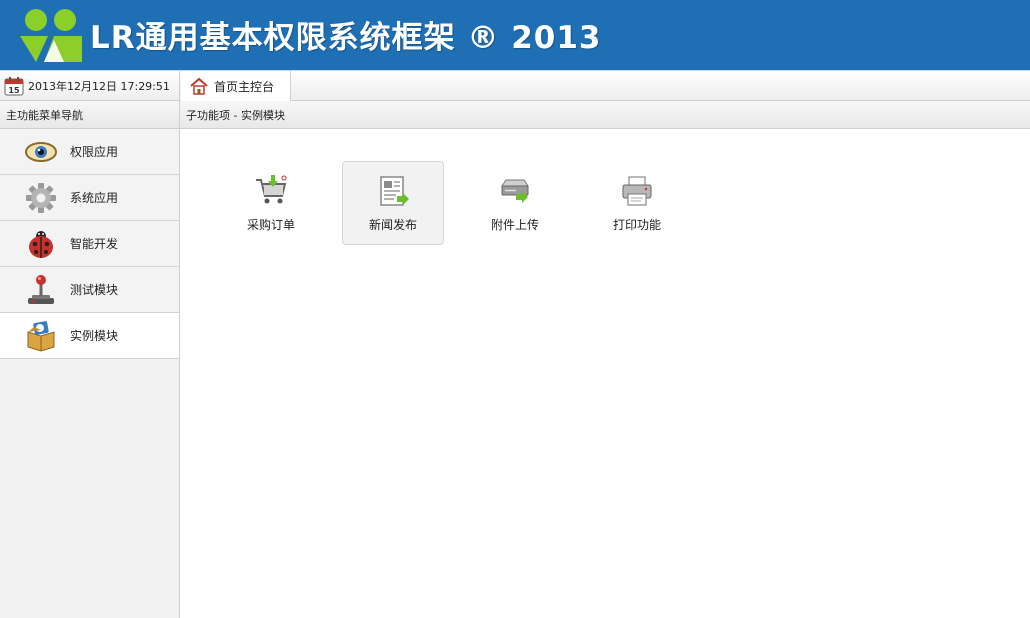 This screenshot has height=618, width=1030. Describe the element at coordinates (271, 191) in the screenshot. I see `shopping-cart-icon` at that location.